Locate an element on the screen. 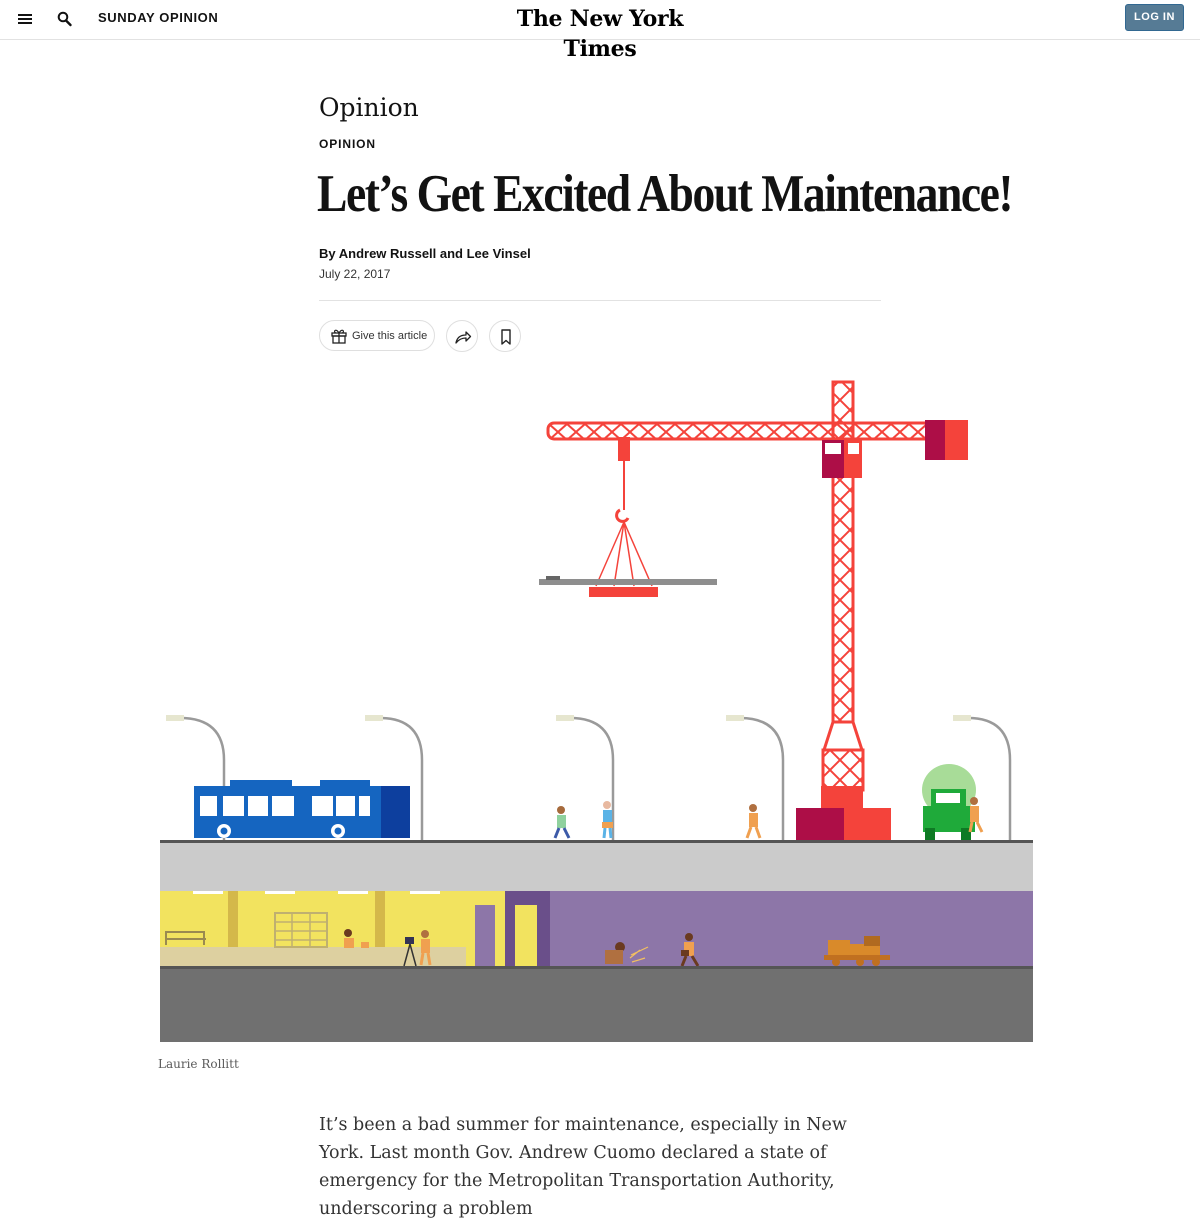 The image size is (1200, 1223). hamburger-icon is located at coordinates (25, 19).